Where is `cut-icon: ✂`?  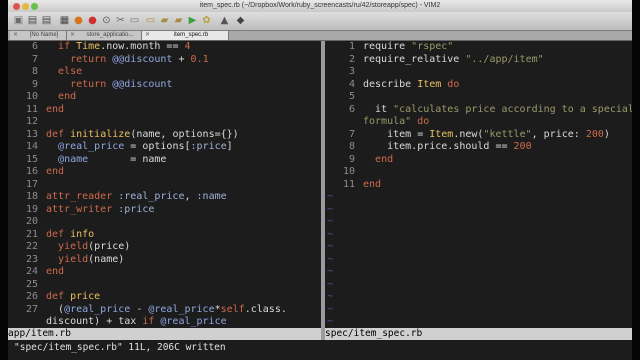
cut-icon: ✂ is located at coordinates (120, 20).